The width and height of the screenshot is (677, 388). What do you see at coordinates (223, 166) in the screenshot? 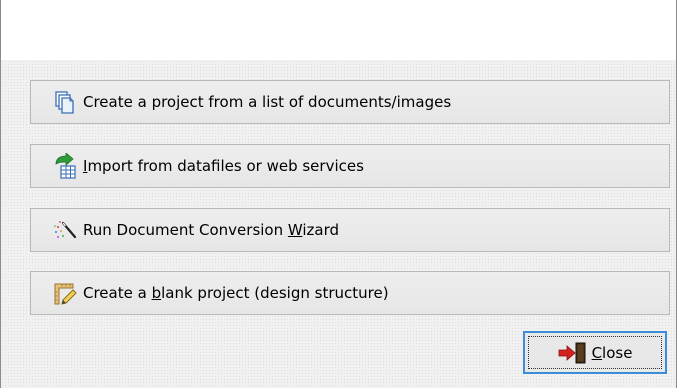
I see `import-datafiles-label: Import from datafiles or web services` at bounding box center [223, 166].